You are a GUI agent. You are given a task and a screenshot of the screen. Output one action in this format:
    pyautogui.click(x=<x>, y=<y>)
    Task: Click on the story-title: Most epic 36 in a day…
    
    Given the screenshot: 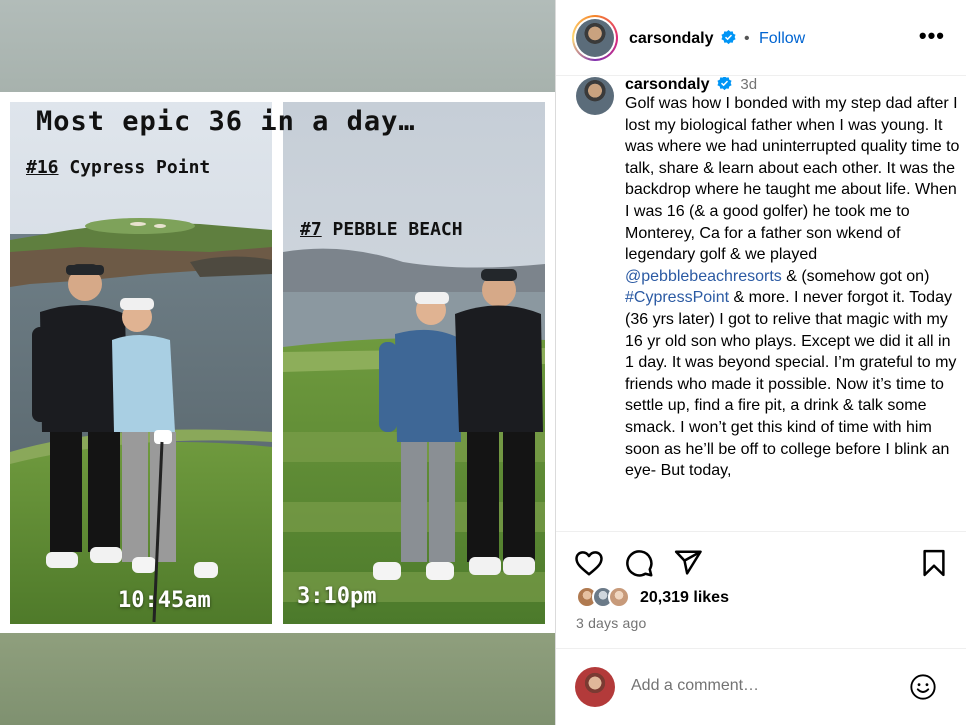 What is the action you would take?
    pyautogui.click(x=226, y=121)
    